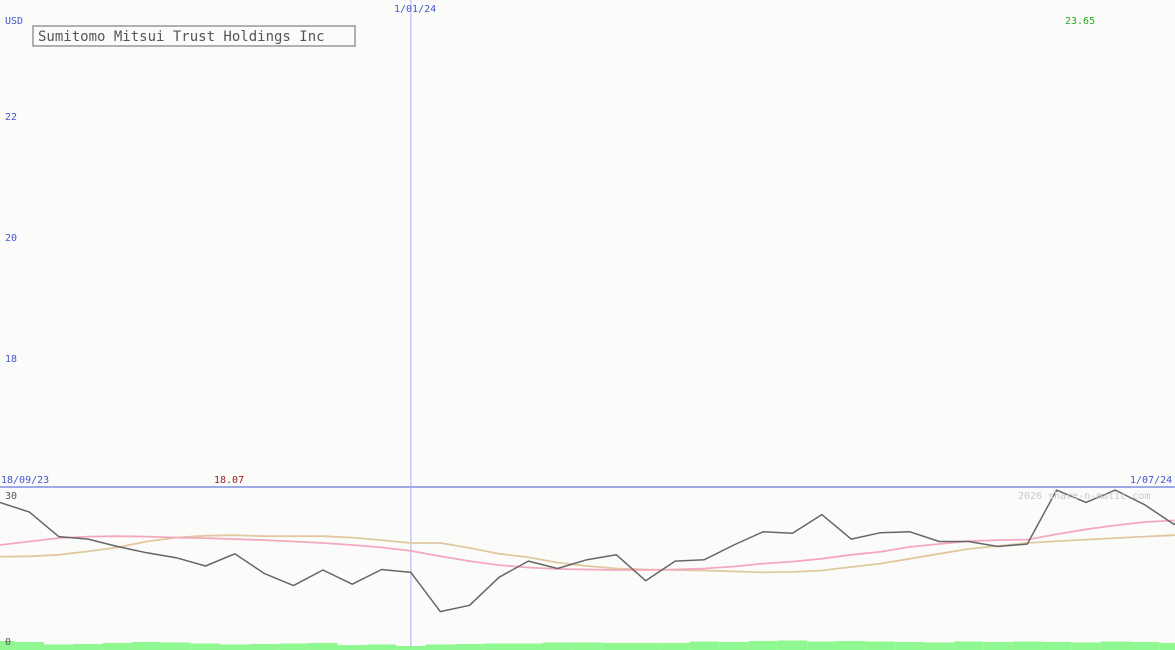  Describe the element at coordinates (1084, 496) in the screenshot. I see `watermark: 2026 share-n-matic.com` at that location.